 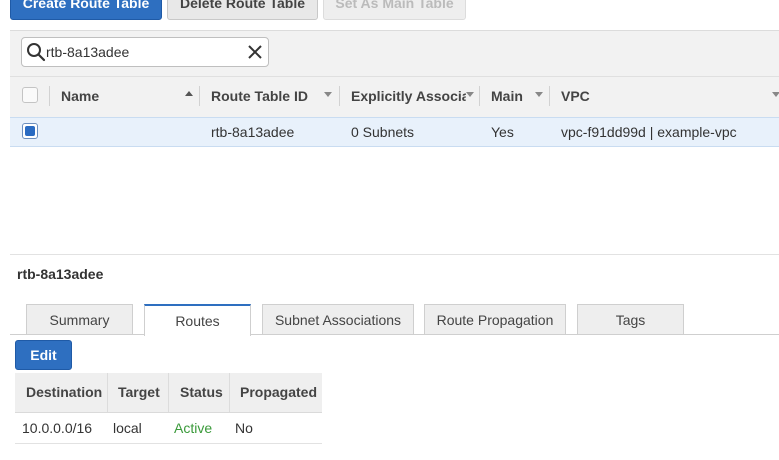 What do you see at coordinates (57, 428) in the screenshot?
I see `route-destination: 10.0.0.0/16` at bounding box center [57, 428].